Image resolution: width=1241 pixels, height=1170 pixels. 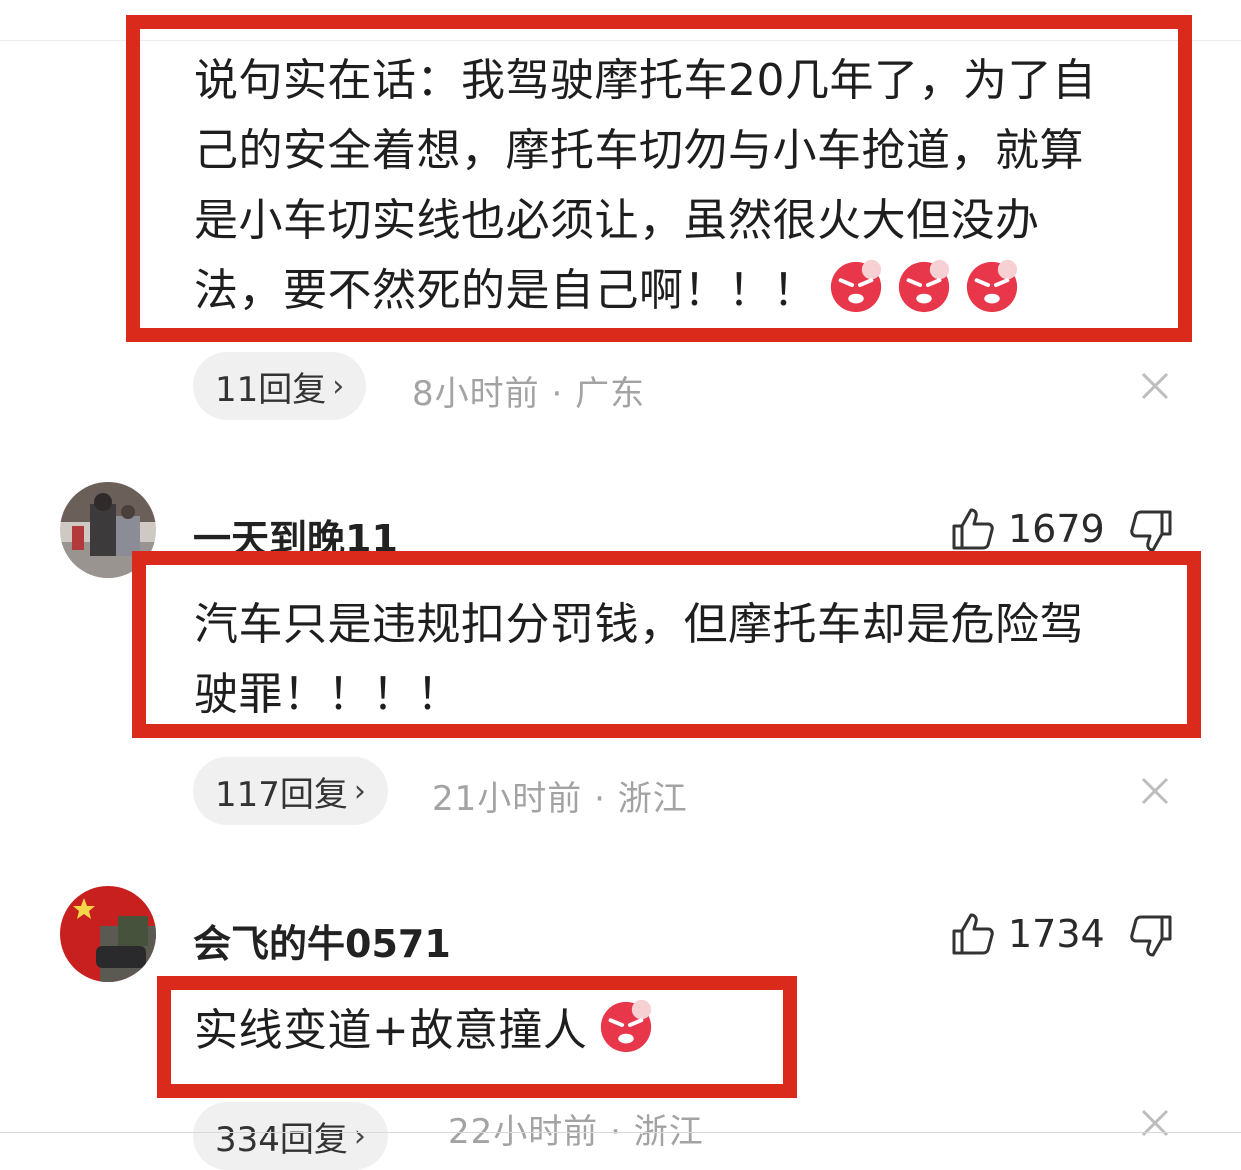 I want to click on like-button: 1734, so click(x=1027, y=934).